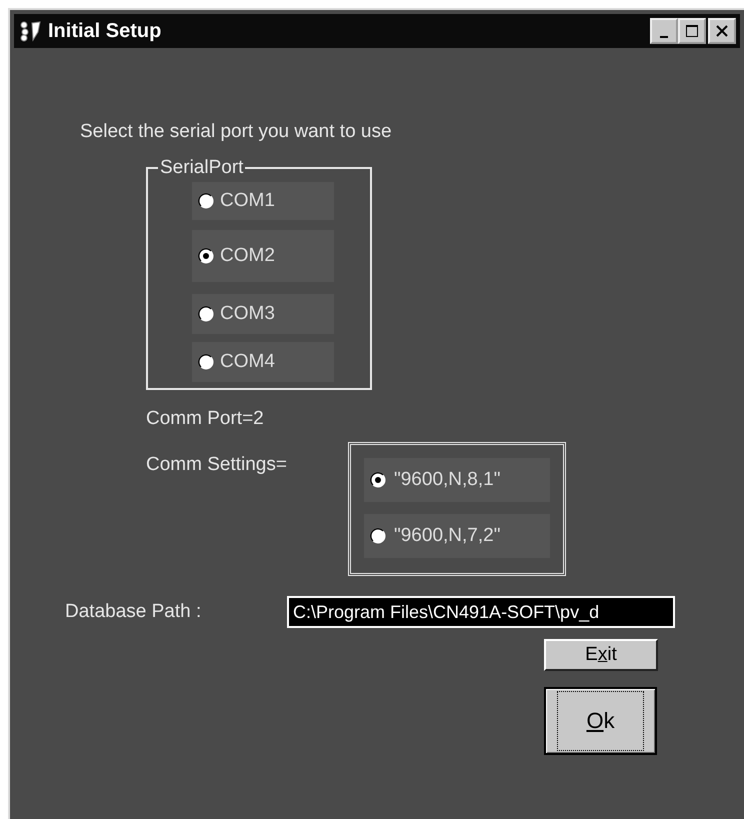 The height and width of the screenshot is (819, 744). I want to click on radio-option: COM4, so click(263, 362).